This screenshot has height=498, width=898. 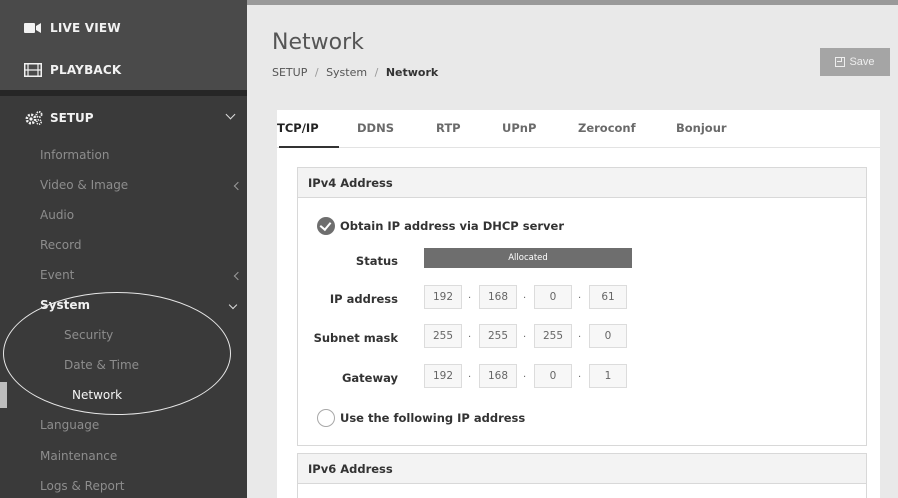 I want to click on subnet-octet-2: 255, so click(x=498, y=336).